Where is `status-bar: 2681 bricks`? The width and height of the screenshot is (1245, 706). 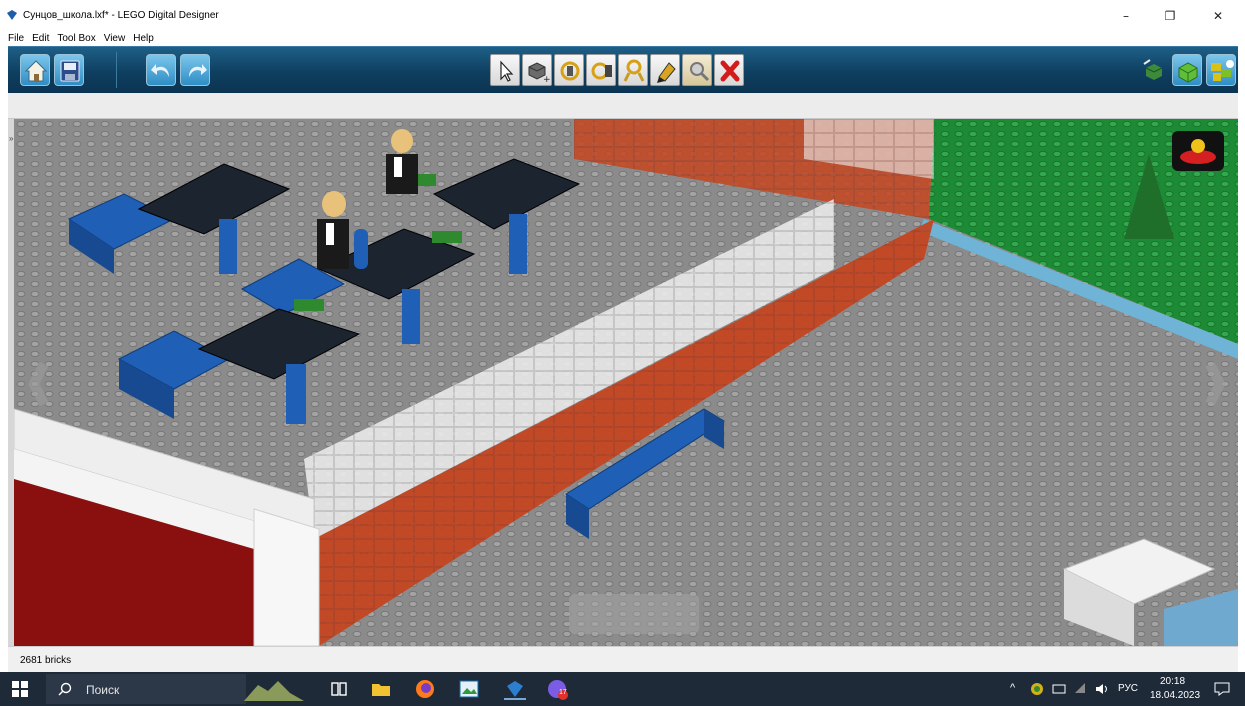 status-bar: 2681 bricks is located at coordinates (623, 659).